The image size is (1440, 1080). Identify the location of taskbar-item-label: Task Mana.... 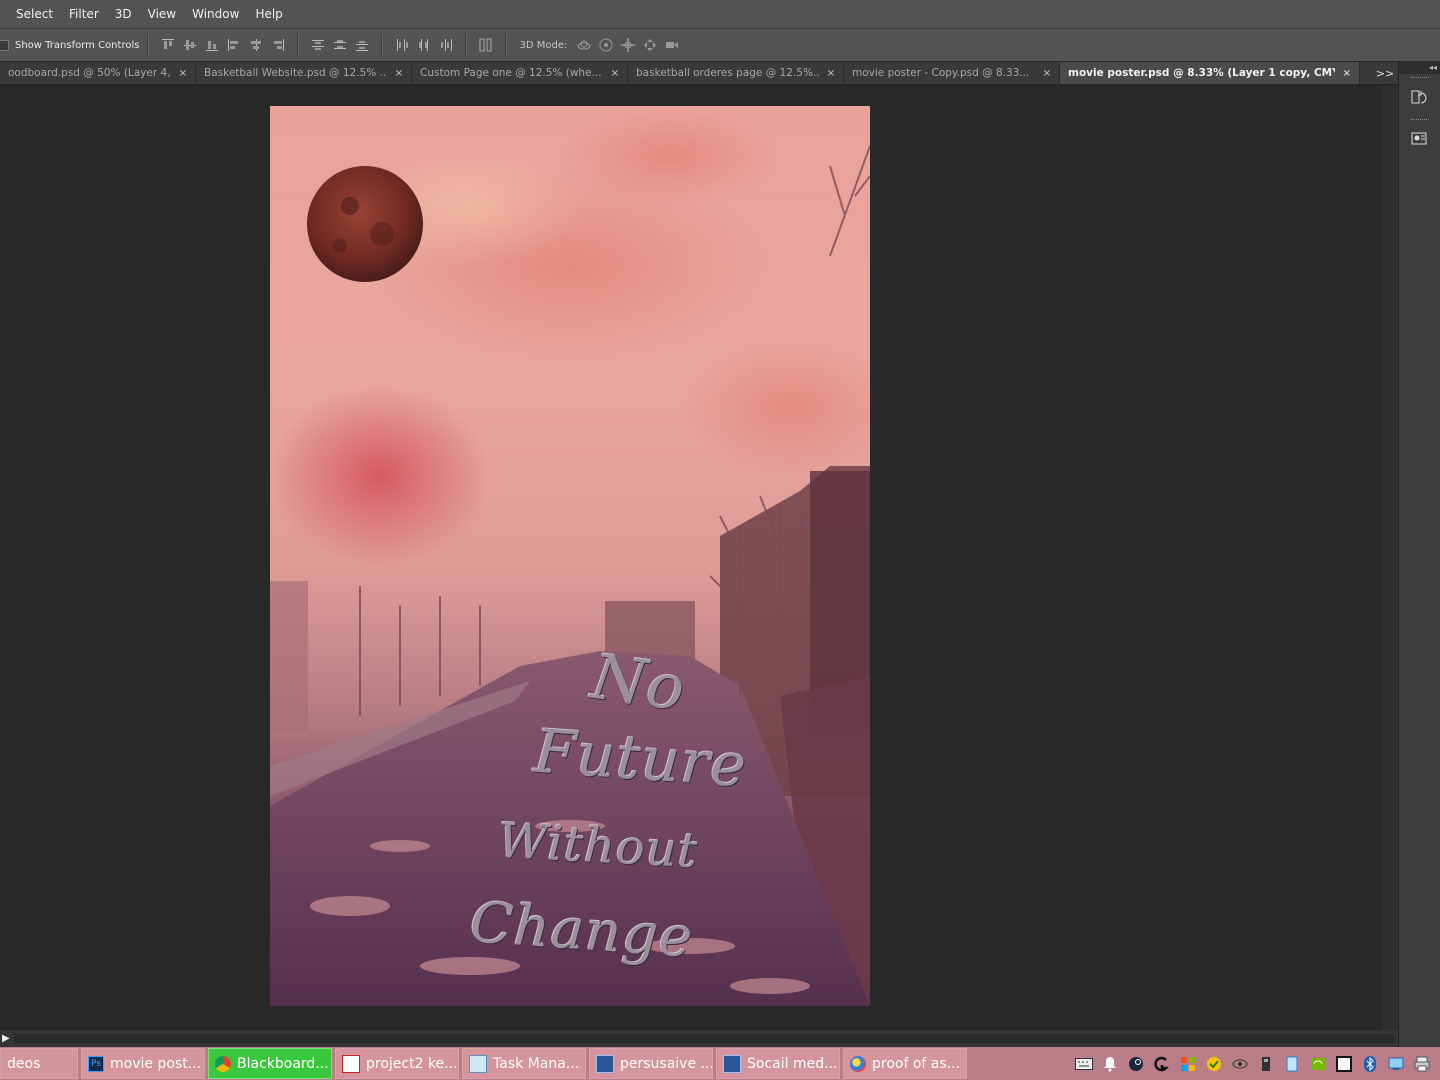
(536, 1063).